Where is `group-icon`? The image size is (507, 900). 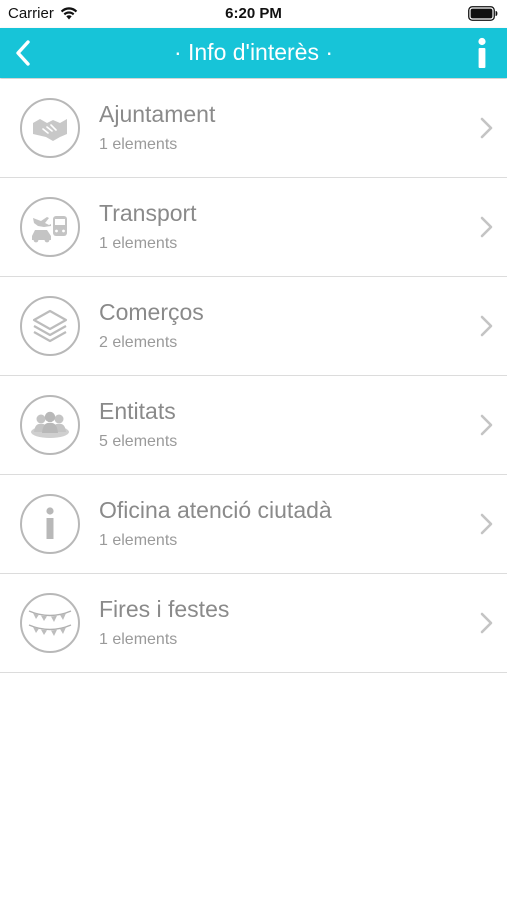 group-icon is located at coordinates (50, 425).